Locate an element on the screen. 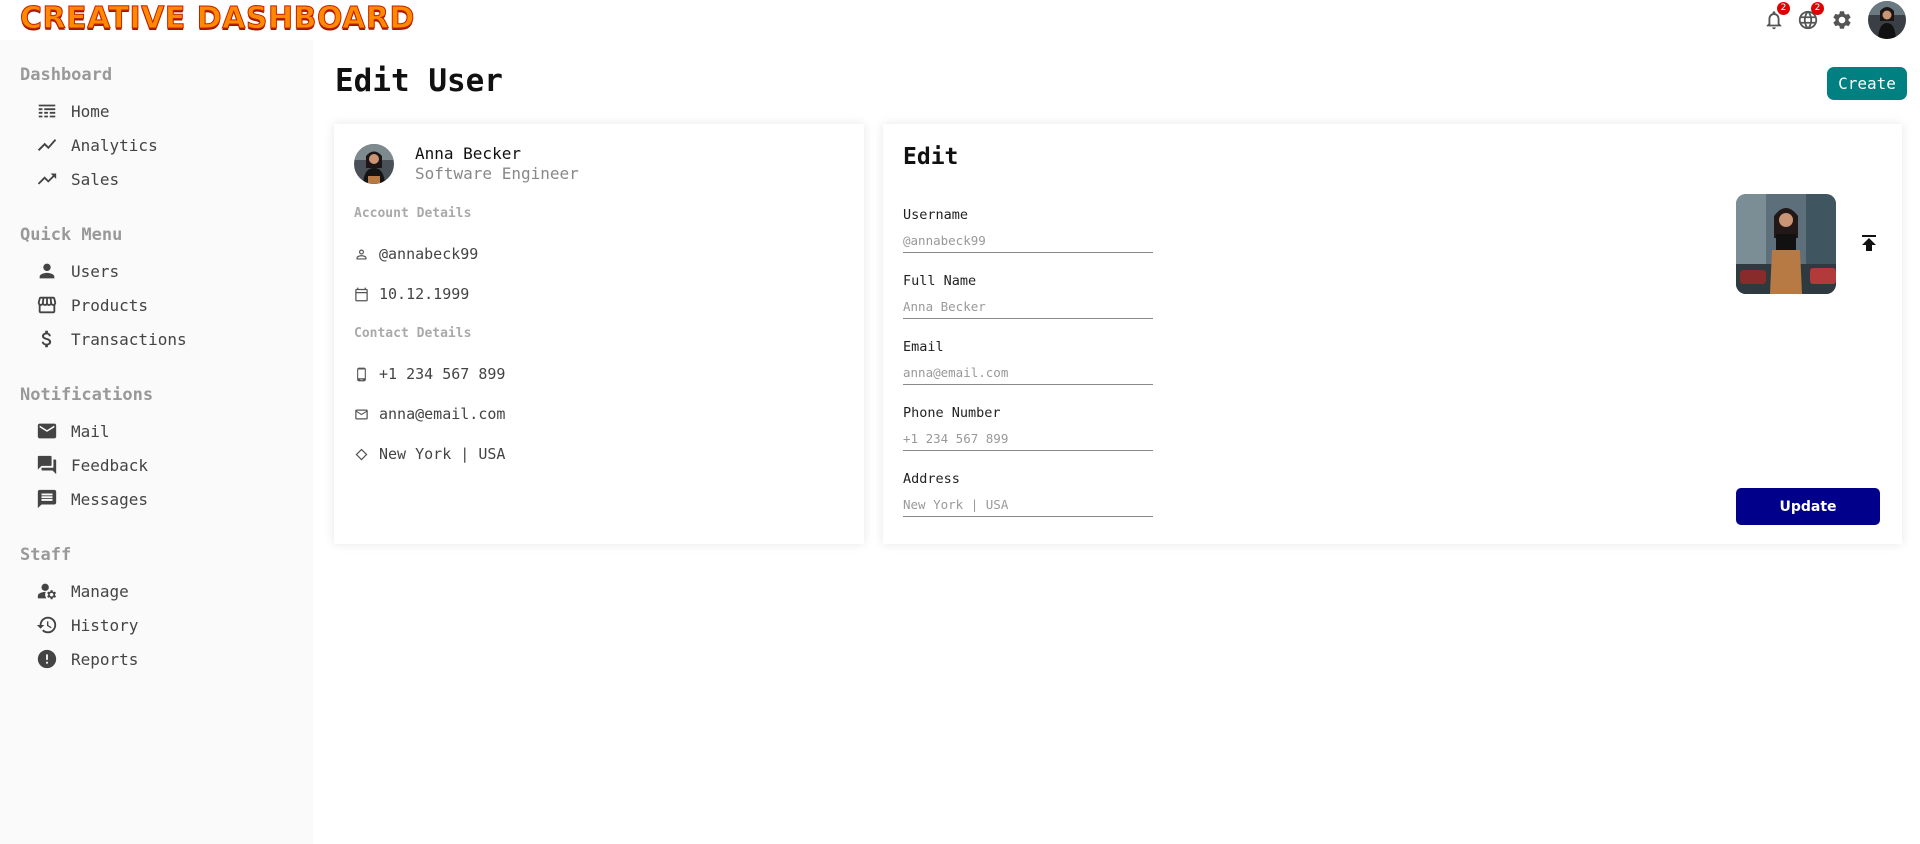 This screenshot has width=1920, height=844. sidebar-item-messages: Messages is located at coordinates (92, 499).